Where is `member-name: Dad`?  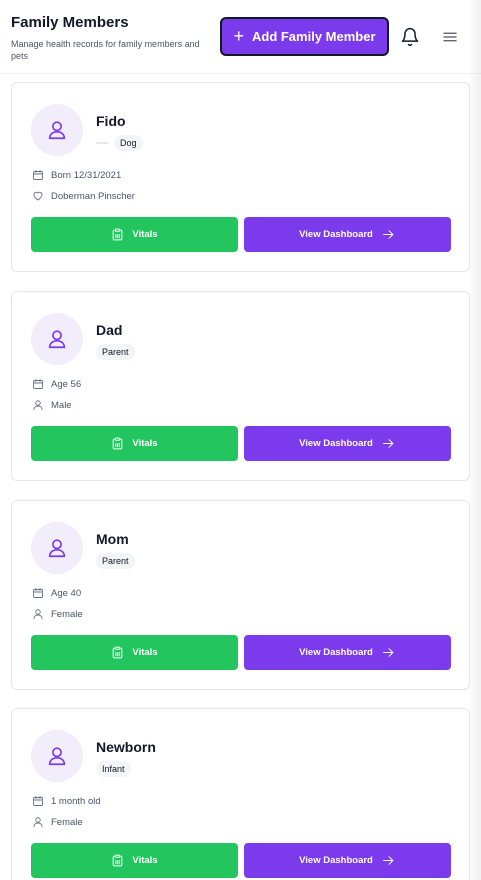
member-name: Dad is located at coordinates (109, 330).